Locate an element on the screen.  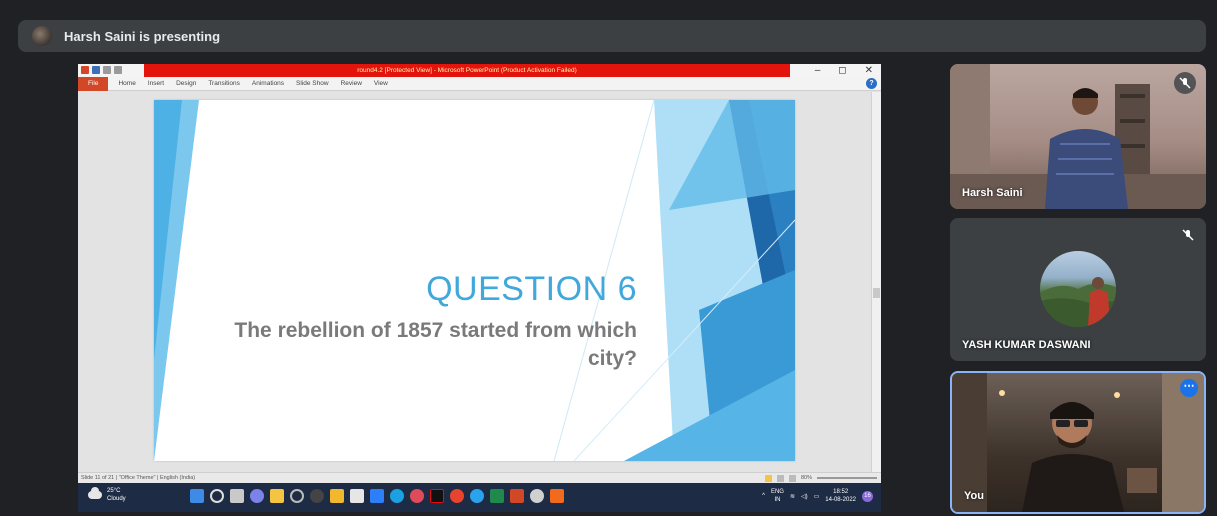
slide-scrollbar is located at coordinates (876, 282).